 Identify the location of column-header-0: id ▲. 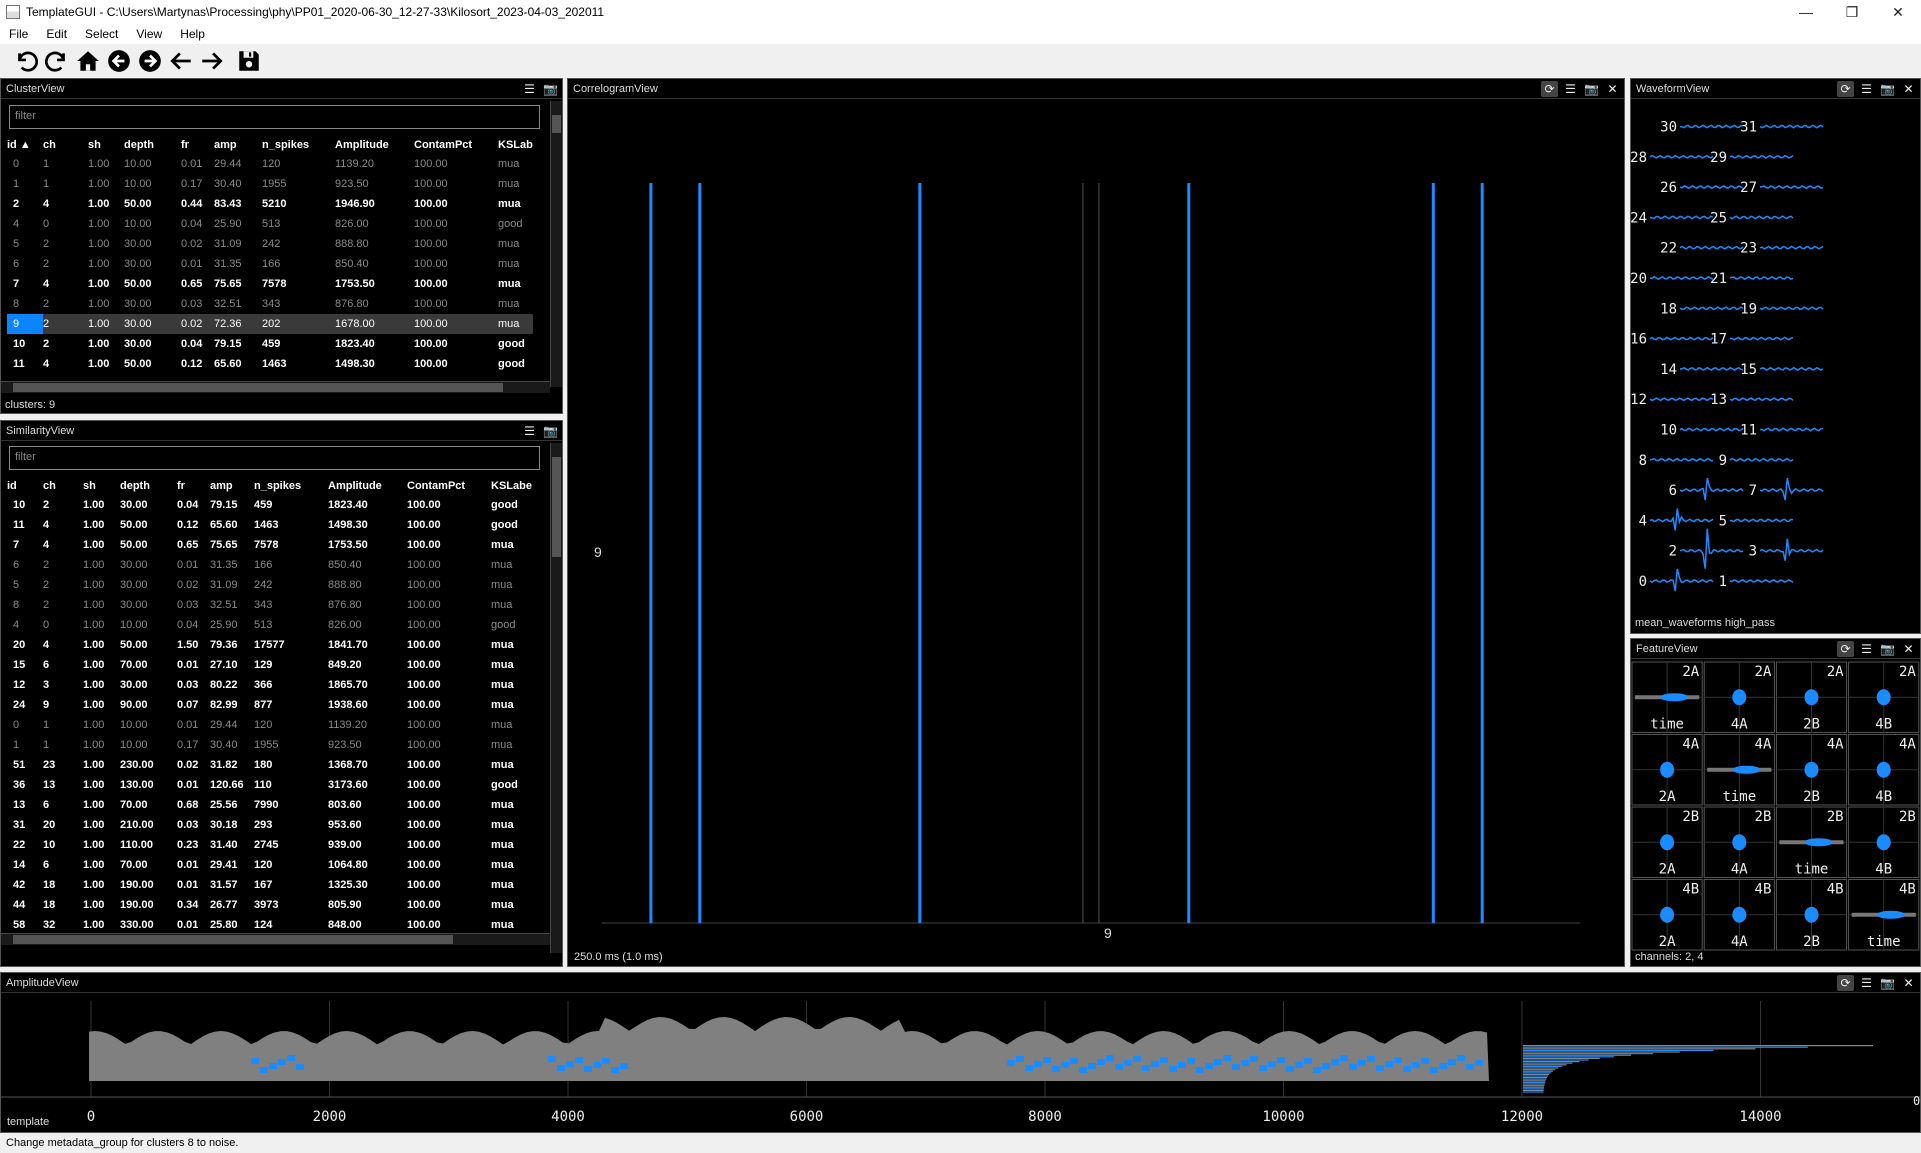
(25, 144).